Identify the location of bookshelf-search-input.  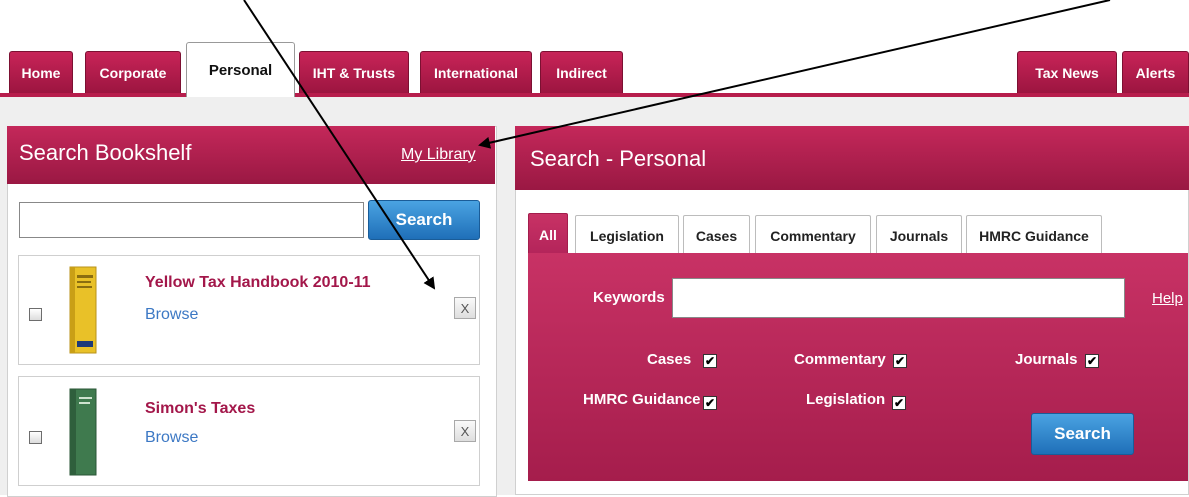
(191, 220).